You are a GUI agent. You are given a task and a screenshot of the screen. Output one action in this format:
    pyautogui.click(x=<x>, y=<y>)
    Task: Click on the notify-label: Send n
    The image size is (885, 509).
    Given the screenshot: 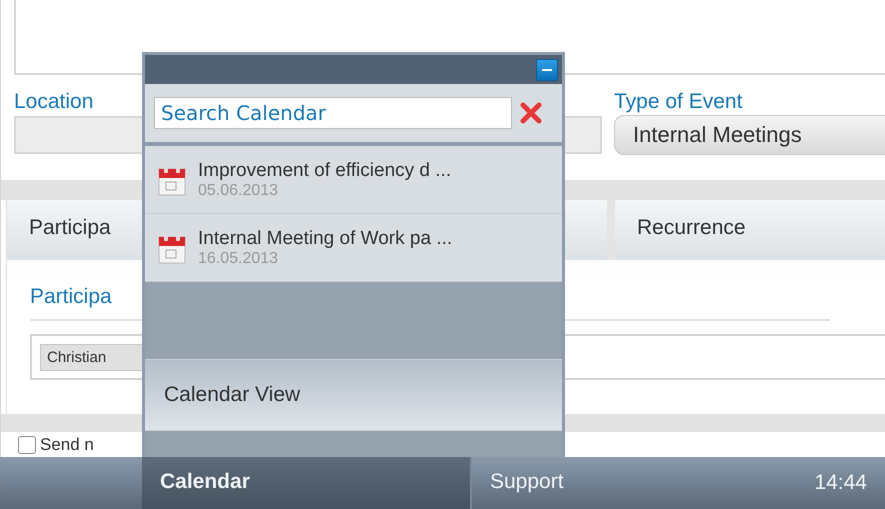 What is the action you would take?
    pyautogui.click(x=67, y=444)
    